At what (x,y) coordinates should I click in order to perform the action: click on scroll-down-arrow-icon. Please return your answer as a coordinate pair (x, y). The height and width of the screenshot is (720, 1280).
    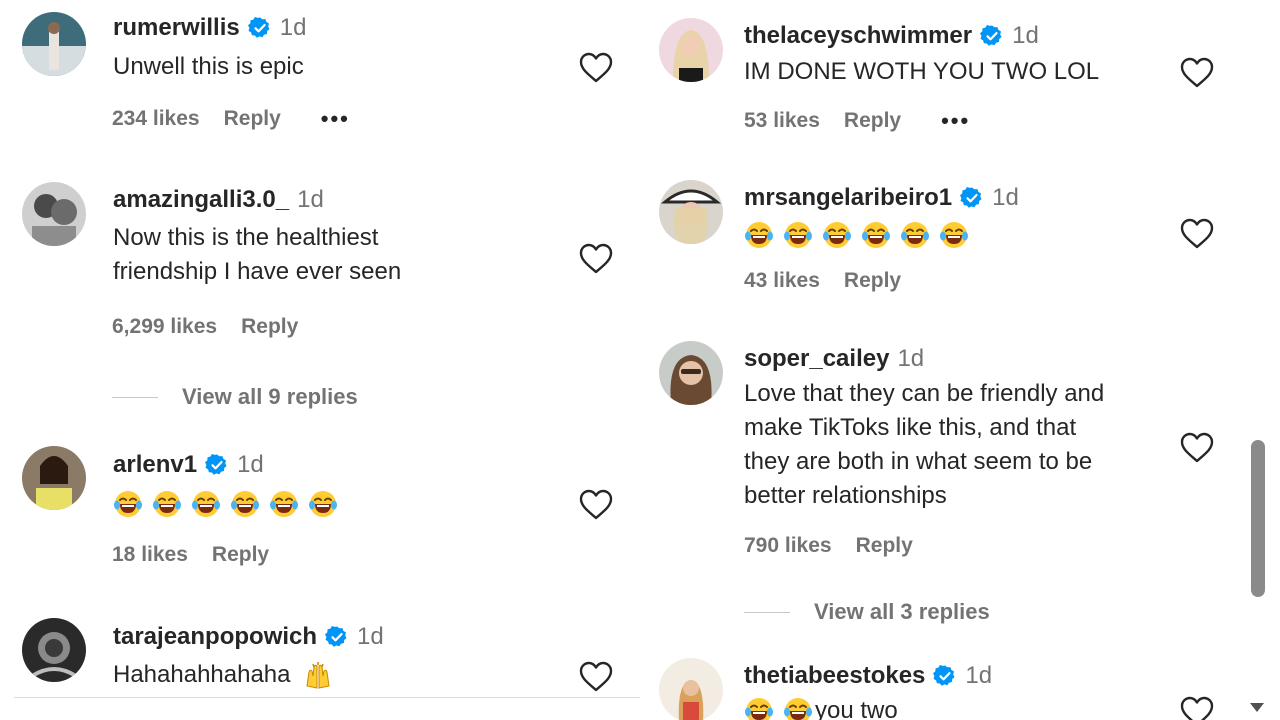
    Looking at the image, I should click on (1257, 707).